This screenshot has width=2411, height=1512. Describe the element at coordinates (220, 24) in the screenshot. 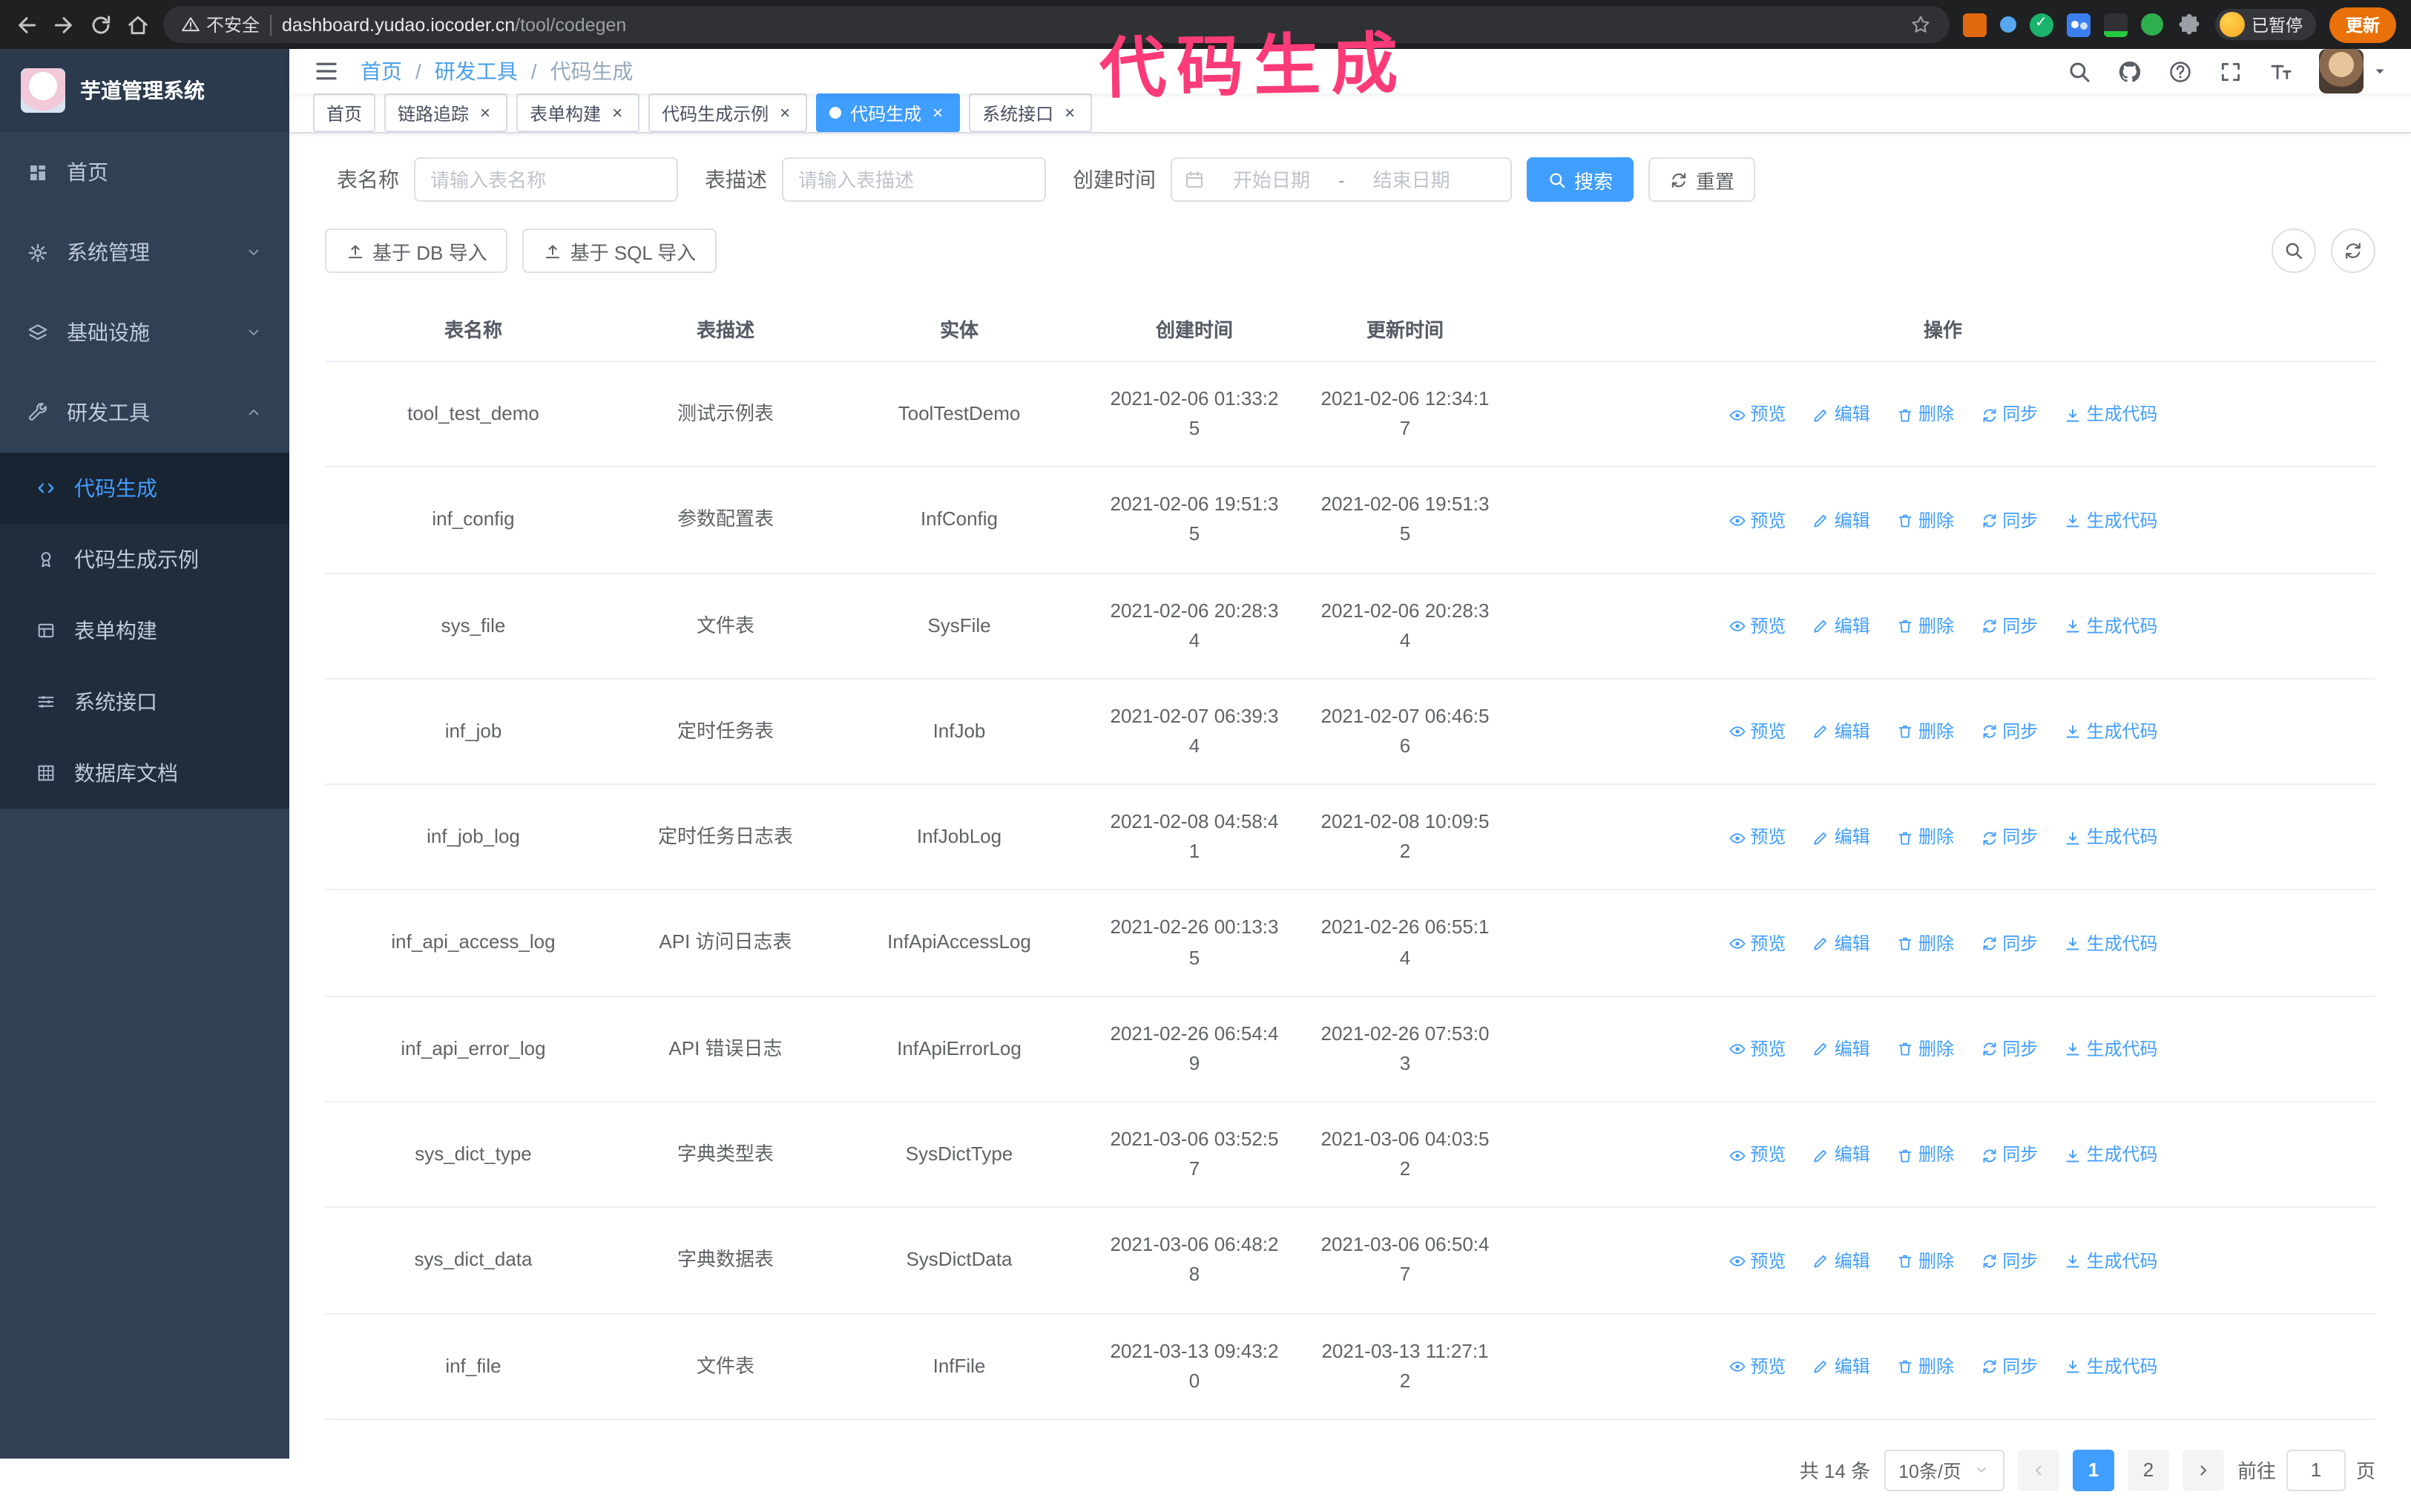

I see `security-indicator: 不安全` at that location.